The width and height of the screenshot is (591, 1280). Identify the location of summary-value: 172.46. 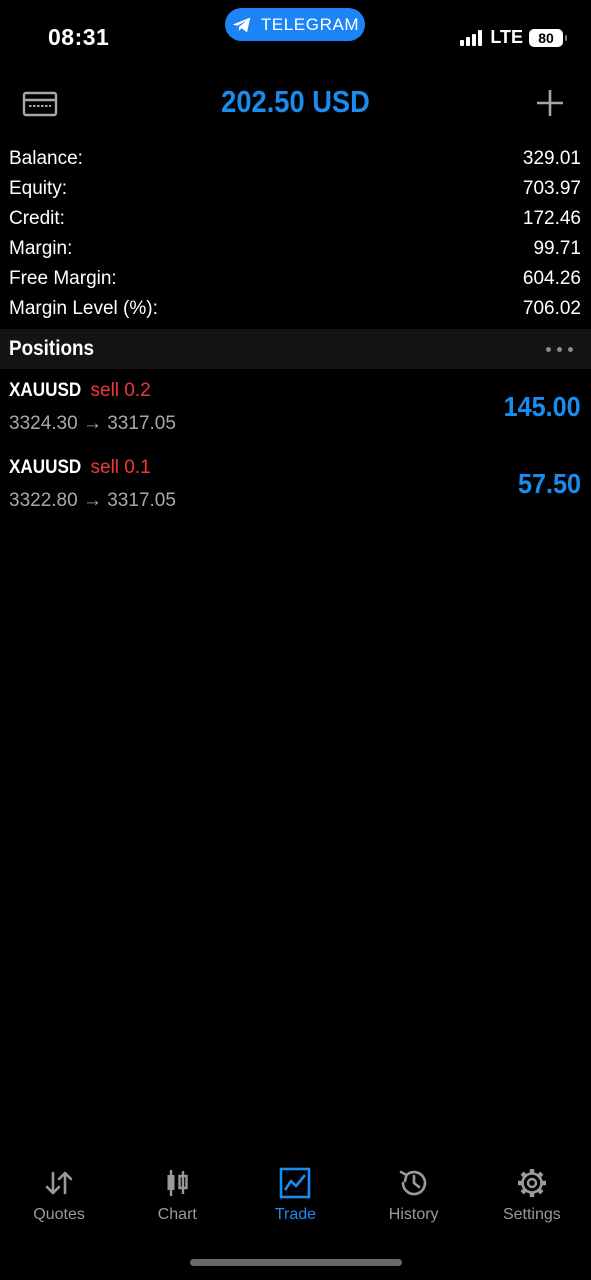
(551, 218).